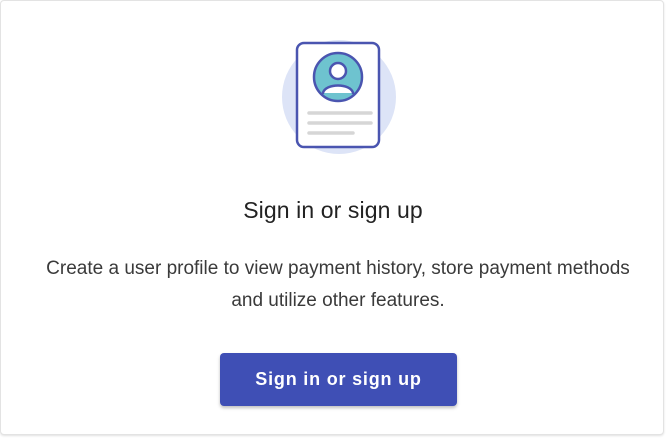 The image size is (667, 438). What do you see at coordinates (333, 210) in the screenshot?
I see `card-title: Sign in or sign up` at bounding box center [333, 210].